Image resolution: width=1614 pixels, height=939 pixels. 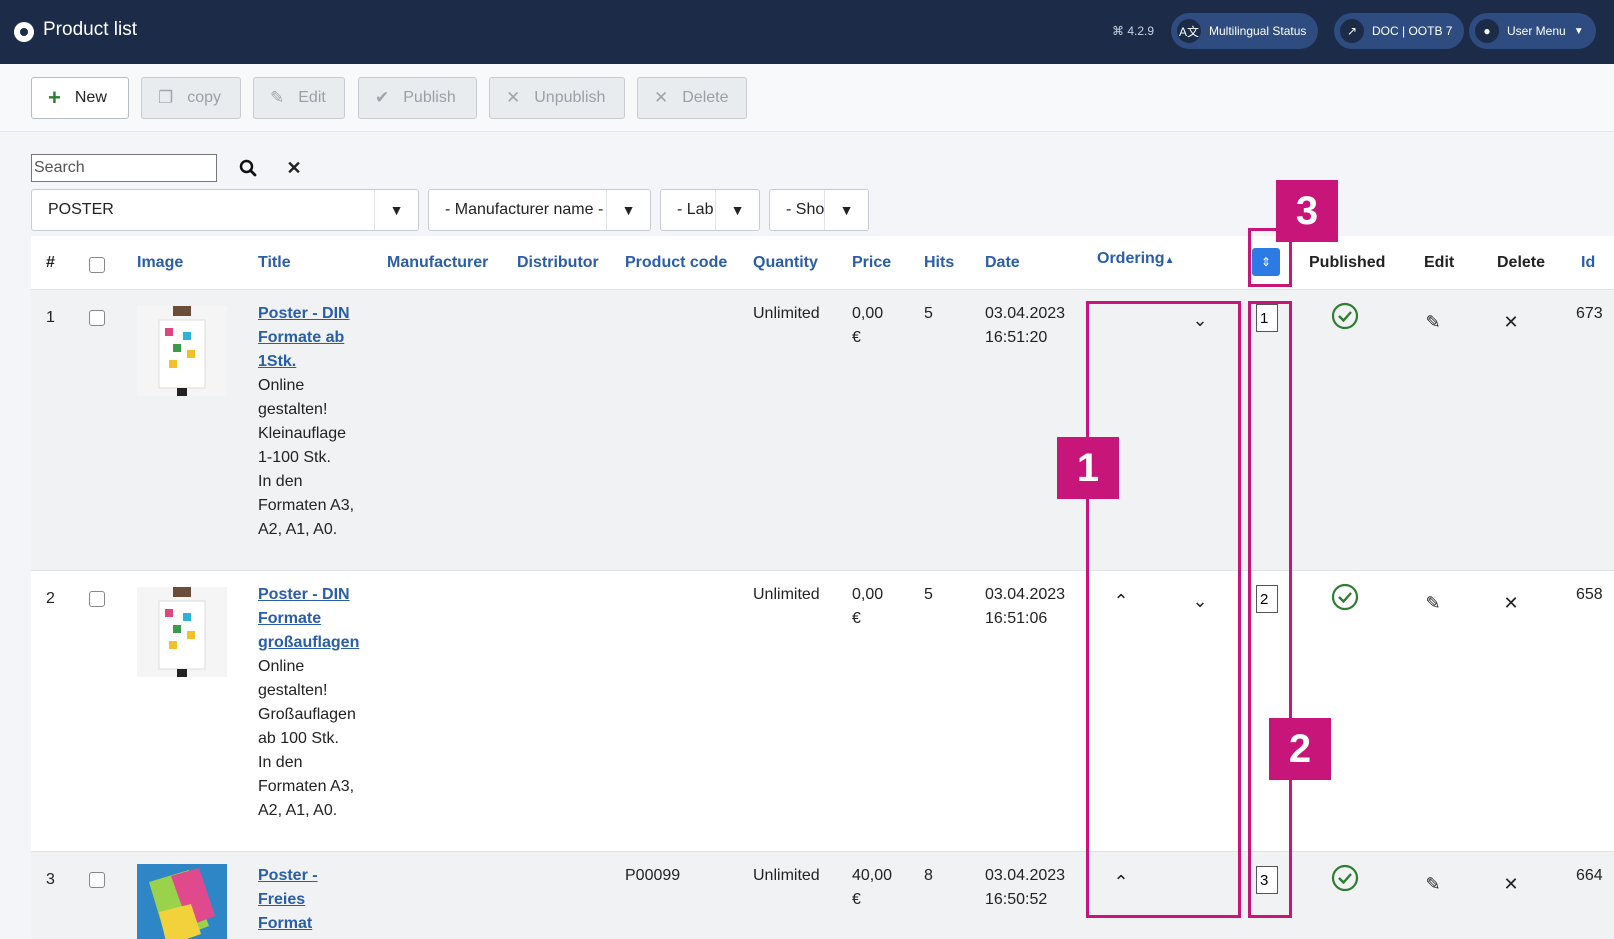 I want to click on col-date: Date, so click(x=1002, y=263).